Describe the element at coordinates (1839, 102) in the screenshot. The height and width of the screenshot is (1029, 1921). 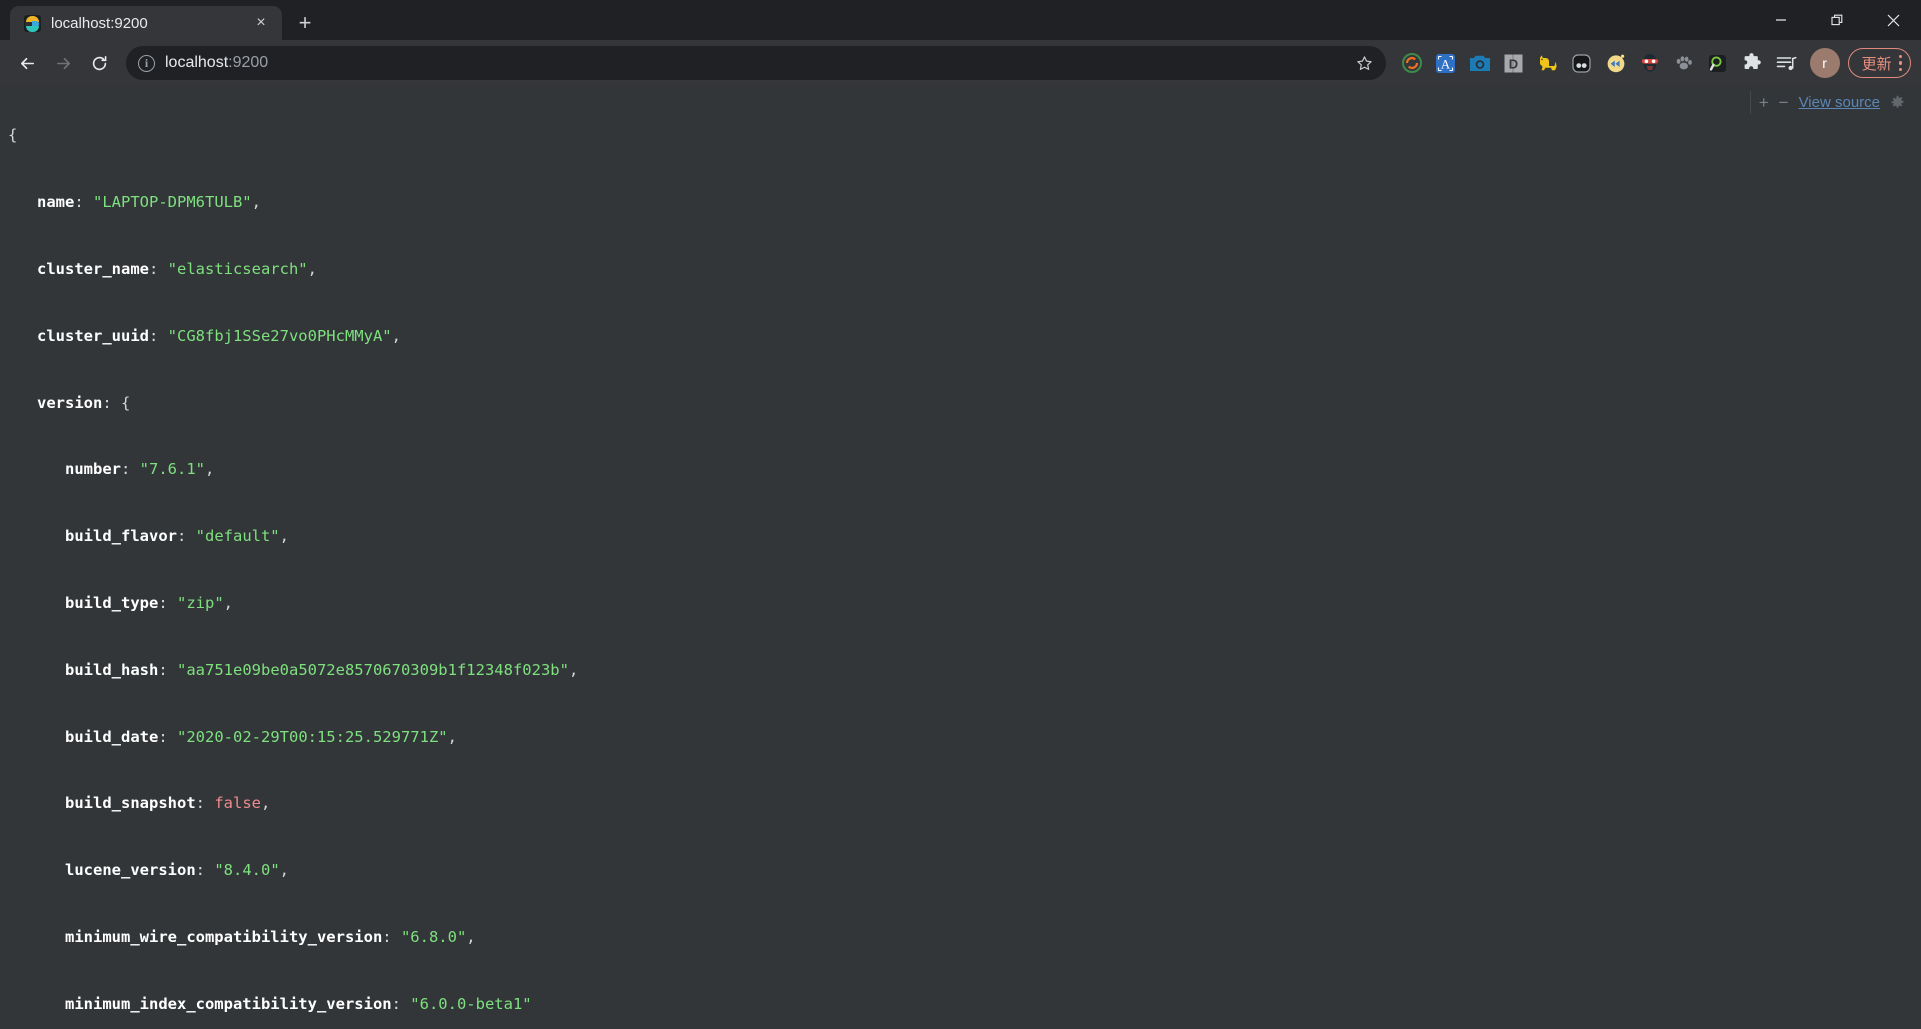
I see `view-source-link: View source` at that location.